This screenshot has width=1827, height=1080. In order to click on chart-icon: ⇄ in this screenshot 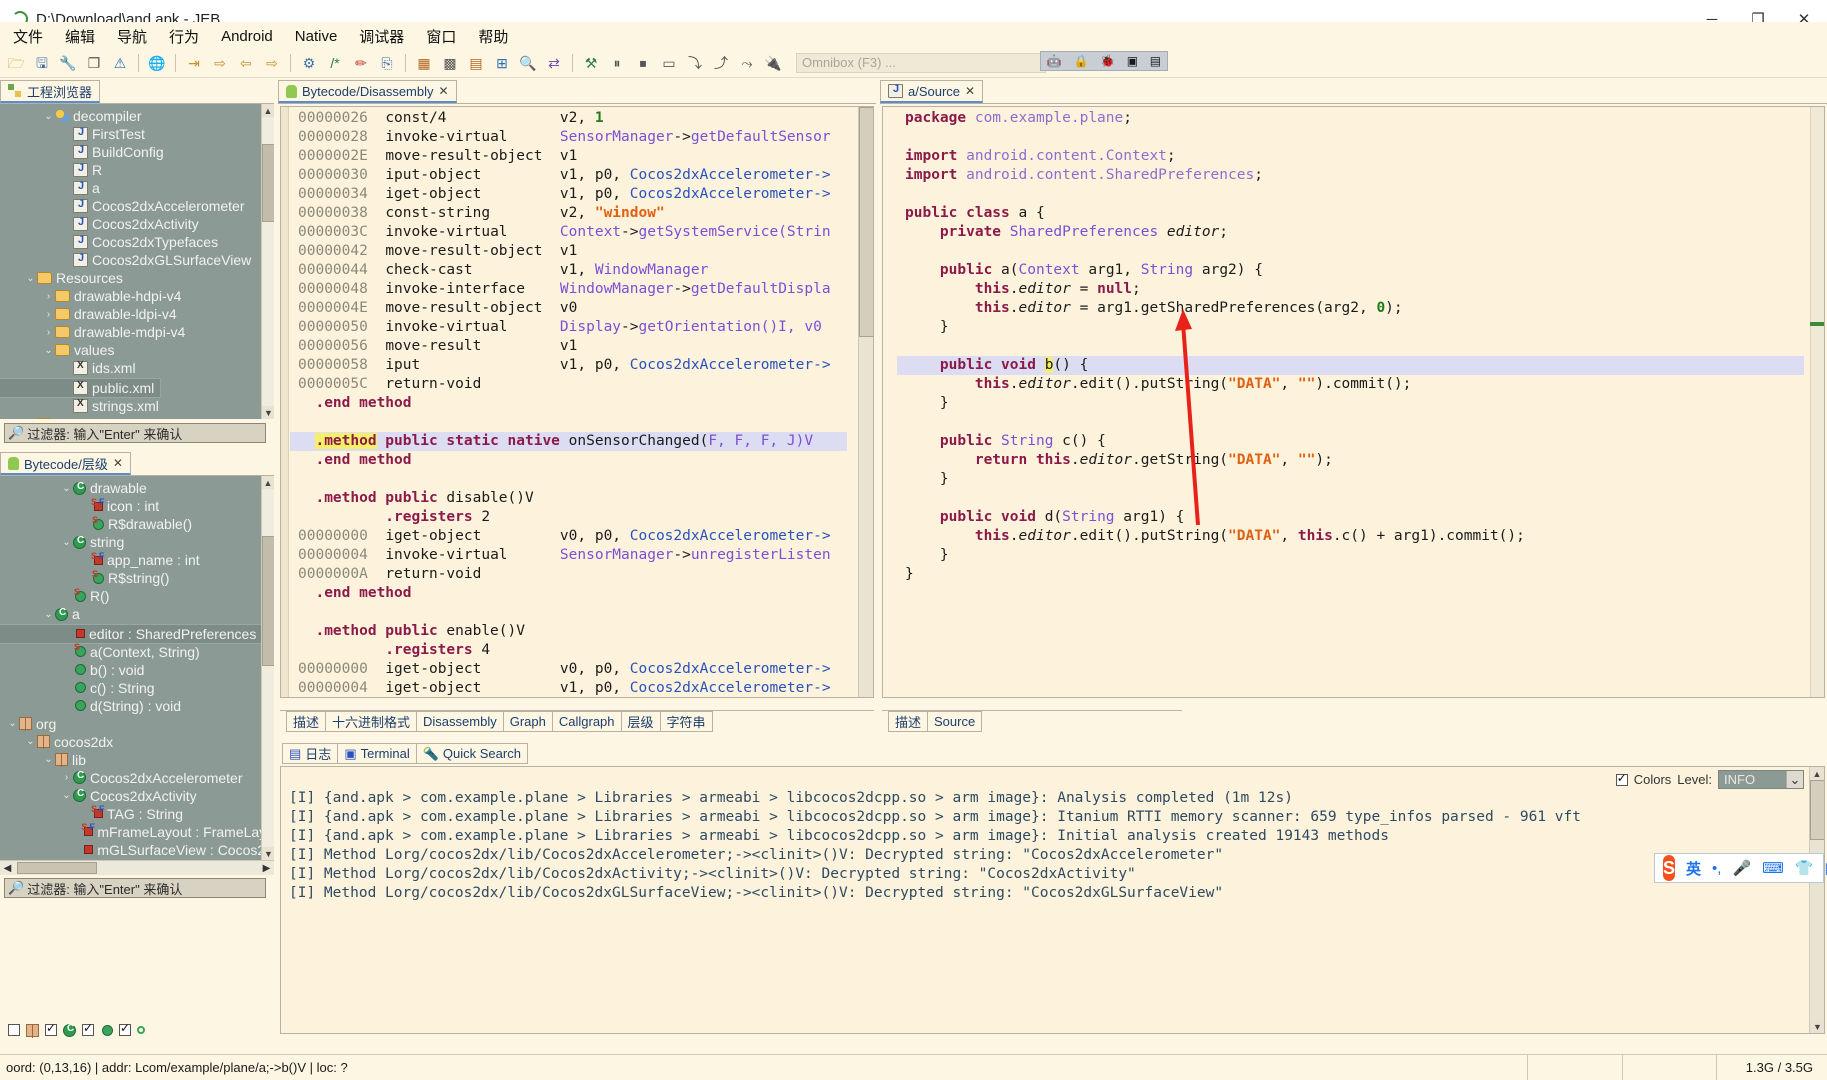, I will do `click(554, 63)`.